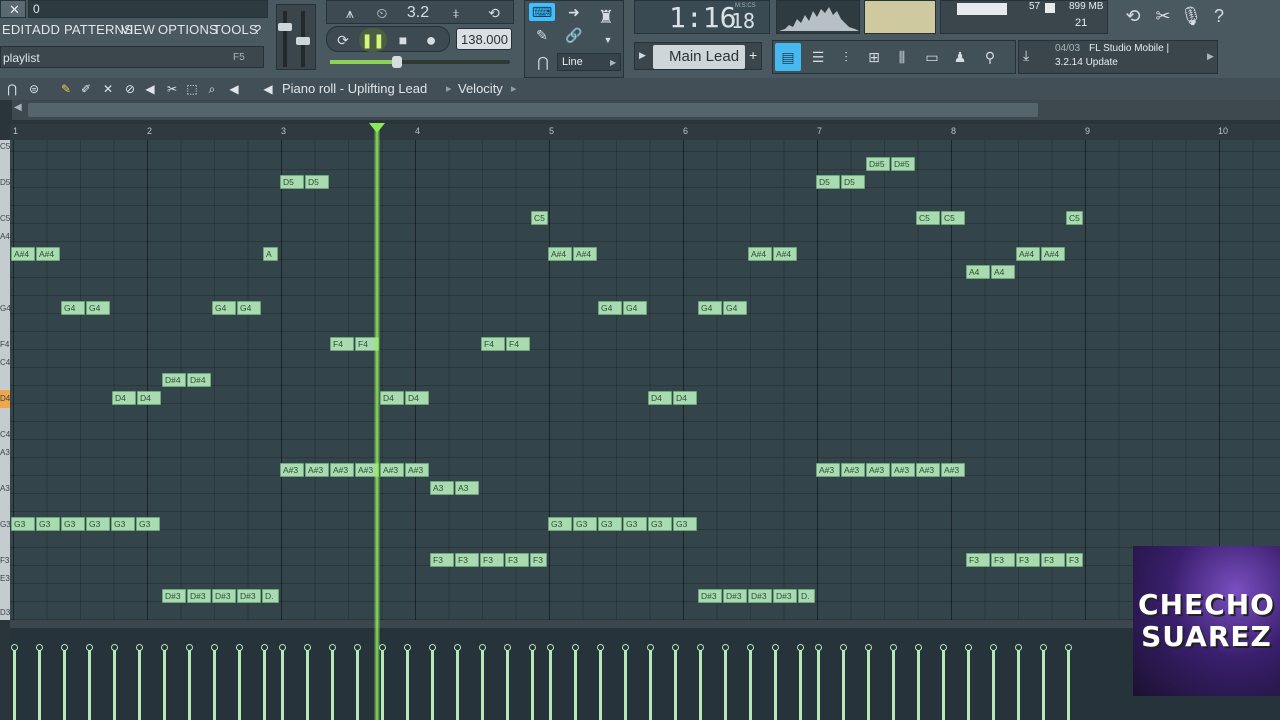 The image size is (1280, 720). I want to click on menu-options: OPTIONS, so click(188, 29).